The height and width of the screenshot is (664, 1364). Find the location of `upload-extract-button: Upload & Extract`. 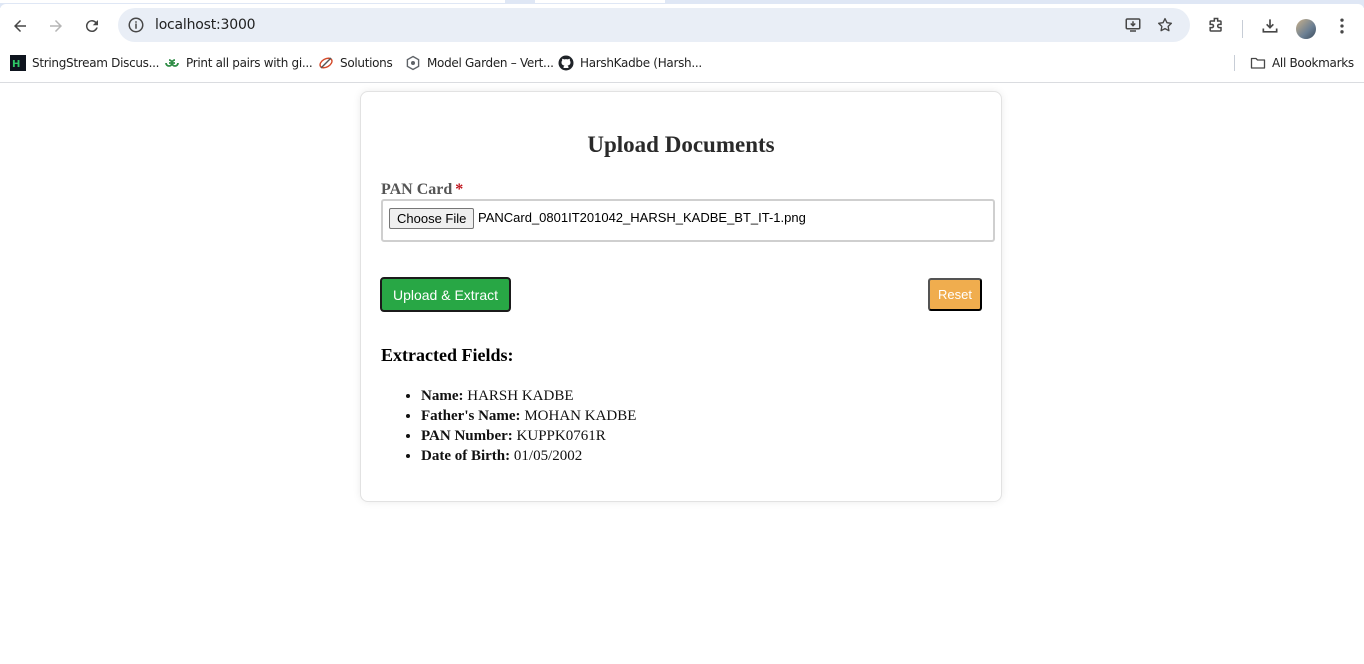

upload-extract-button: Upload & Extract is located at coordinates (445, 294).